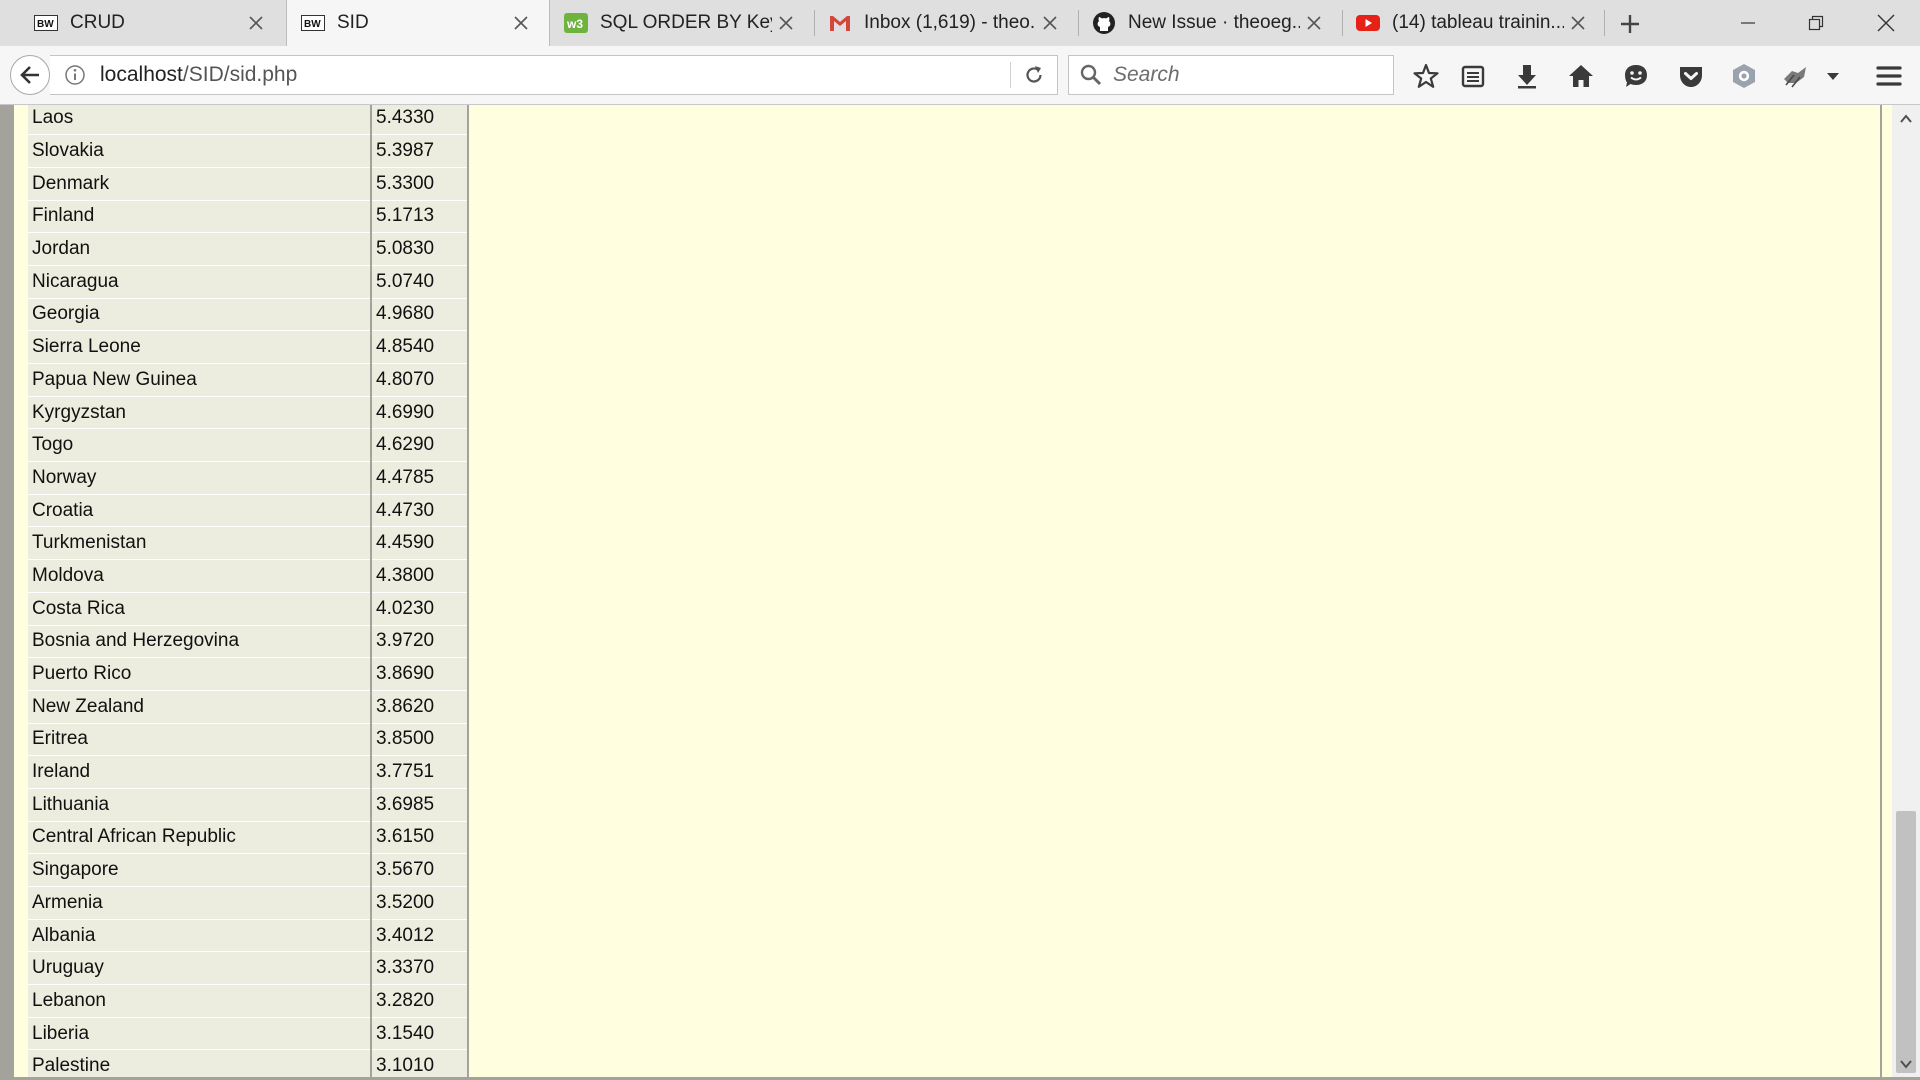  I want to click on value-cell: 4.4785, so click(420, 478).